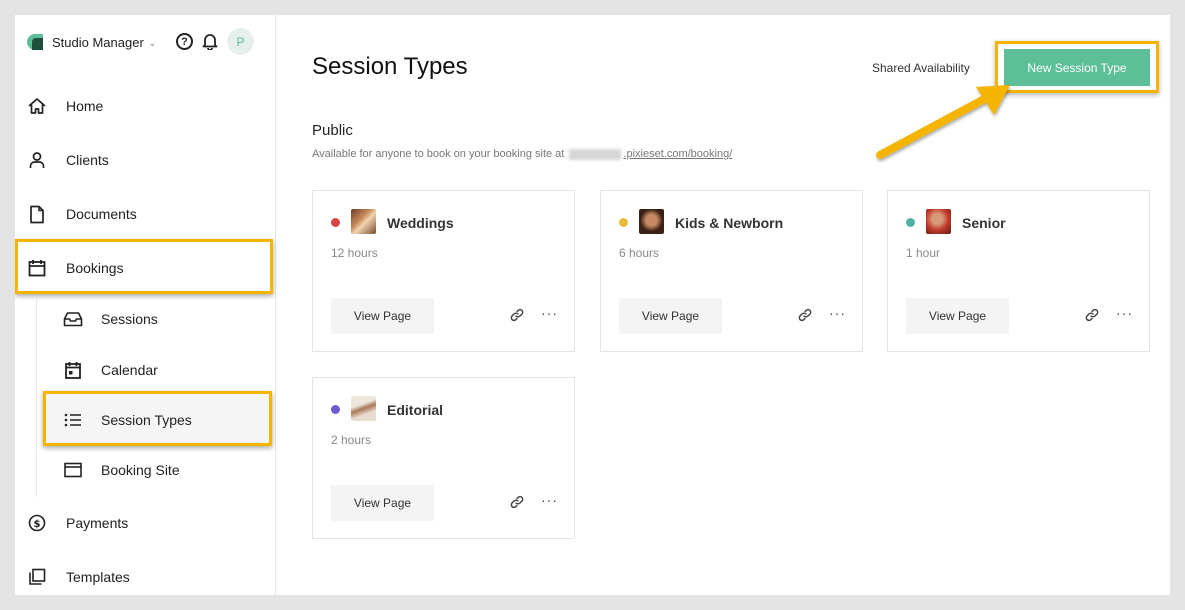 Image resolution: width=1185 pixels, height=610 pixels. What do you see at coordinates (354, 253) in the screenshot?
I see `session-duration: 12 hours` at bounding box center [354, 253].